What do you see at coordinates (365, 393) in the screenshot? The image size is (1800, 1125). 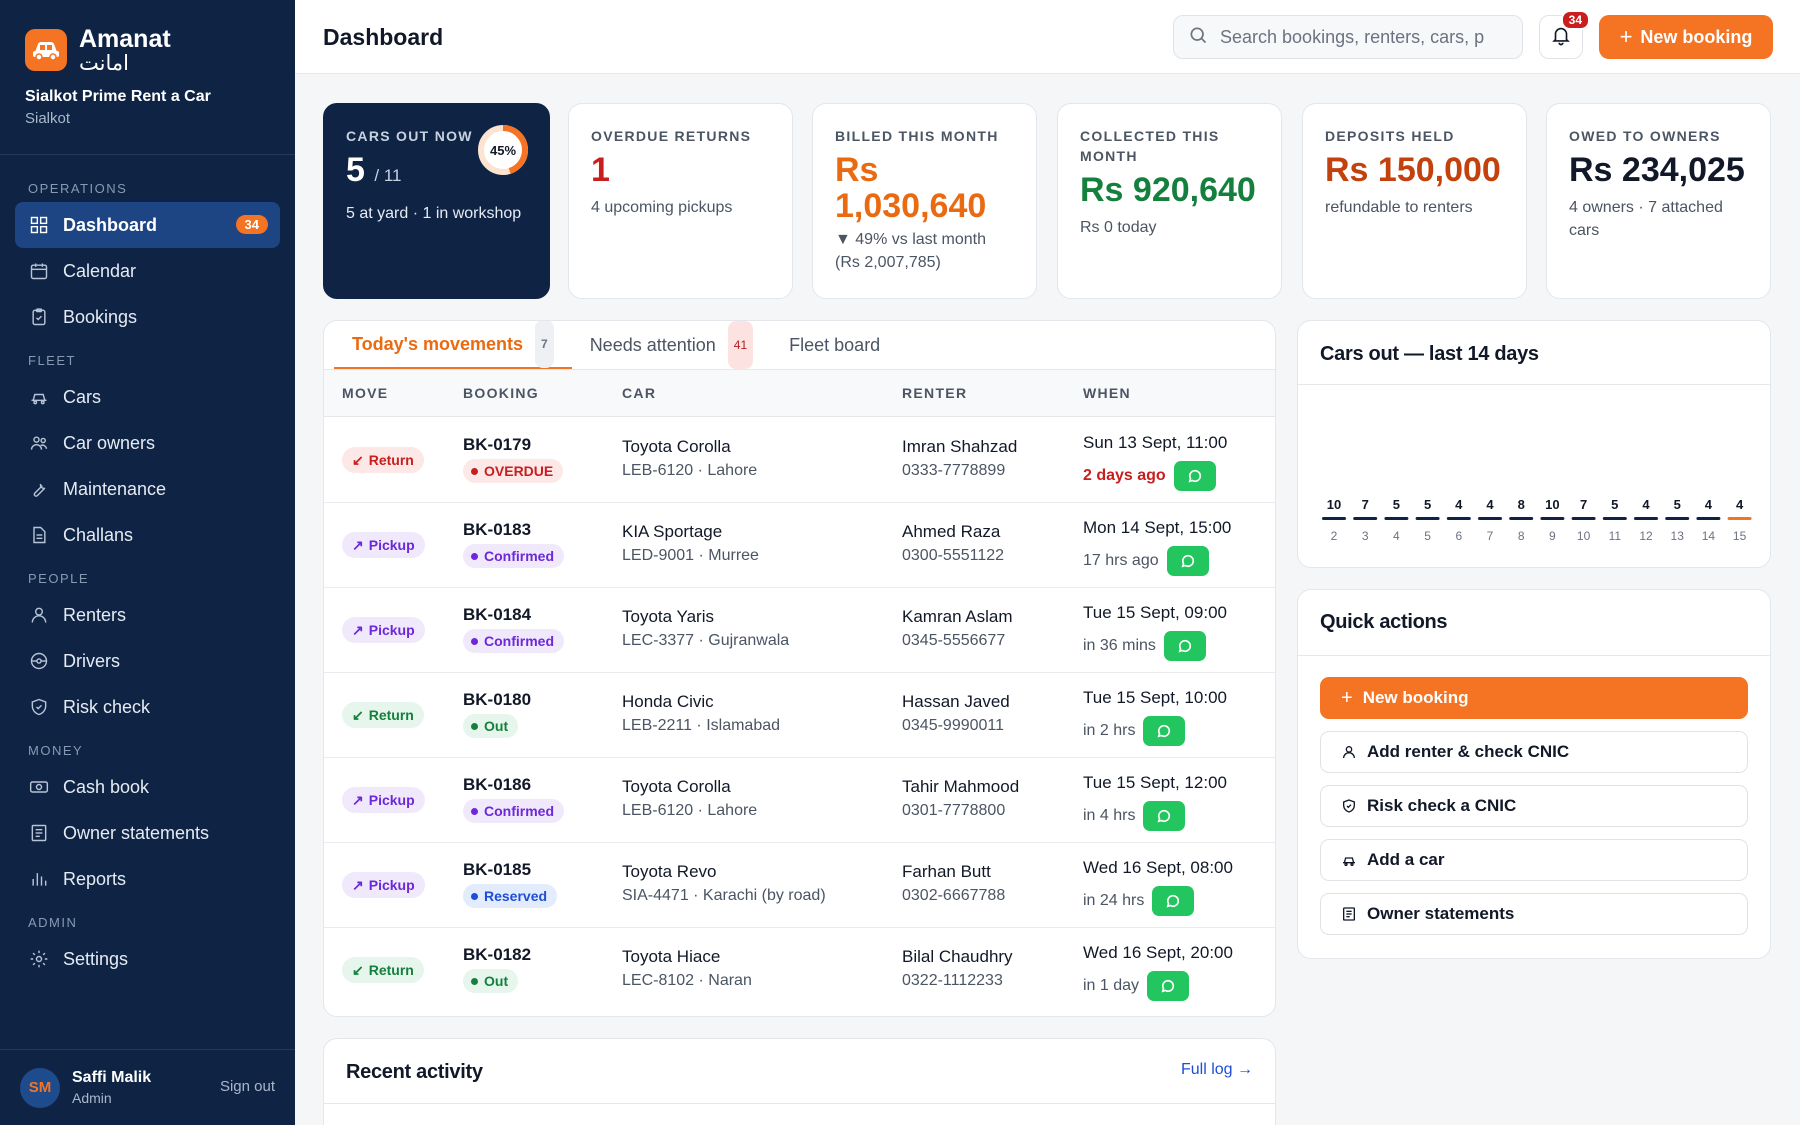 I see `column-header-move: MOVE` at bounding box center [365, 393].